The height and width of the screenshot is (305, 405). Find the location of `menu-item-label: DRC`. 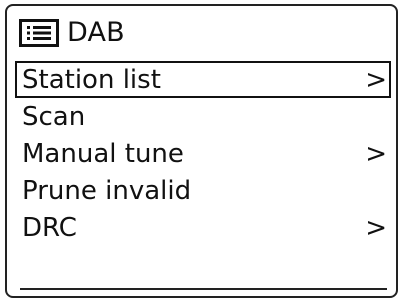

menu-item-label: DRC is located at coordinates (49, 227).